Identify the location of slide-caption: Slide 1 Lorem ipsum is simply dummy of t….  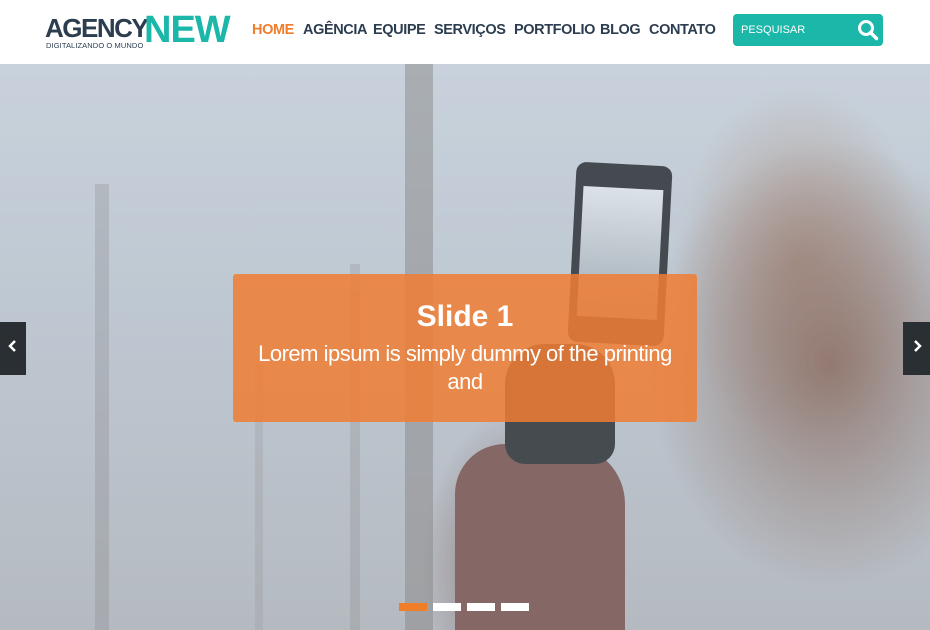
(465, 348).